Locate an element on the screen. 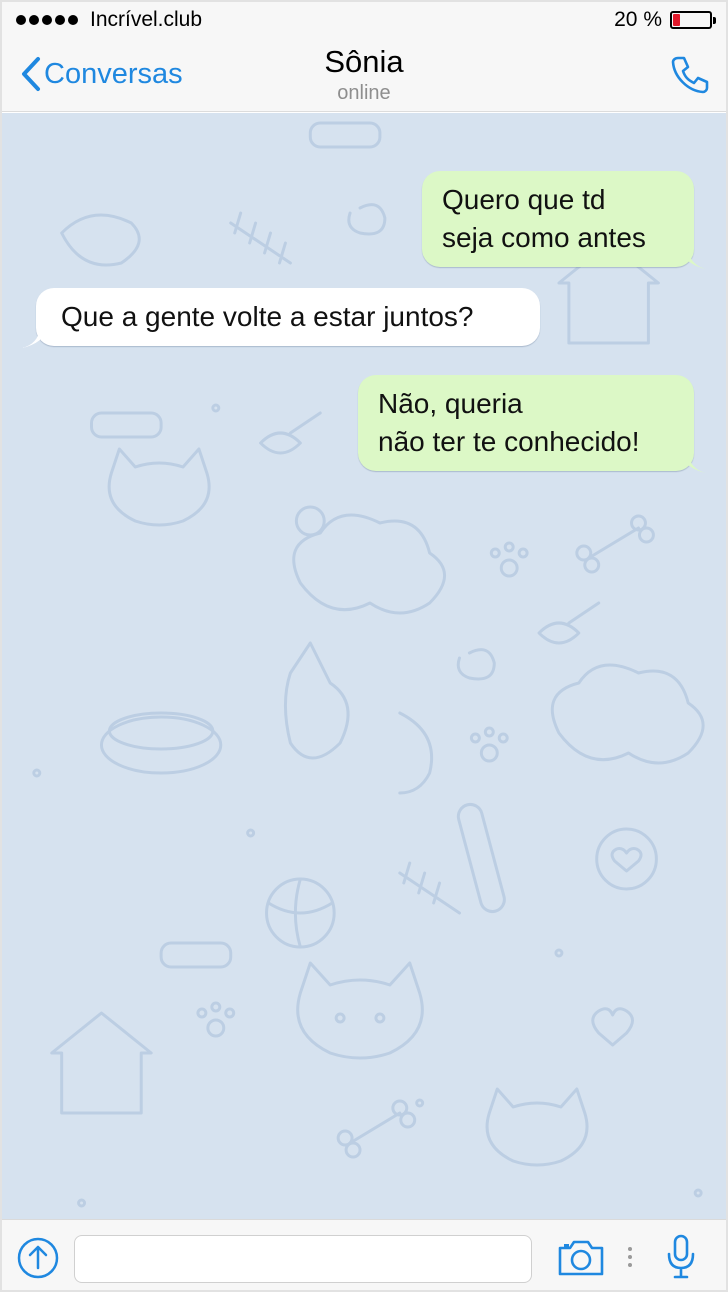 This screenshot has width=728, height=1292. phone-icon is located at coordinates (690, 75).